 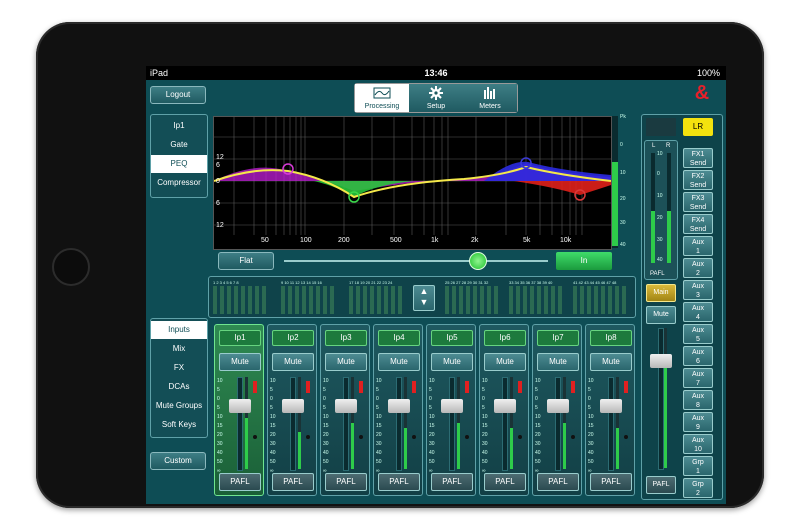 I want to click on main-mute-button: Mute, so click(x=661, y=315).